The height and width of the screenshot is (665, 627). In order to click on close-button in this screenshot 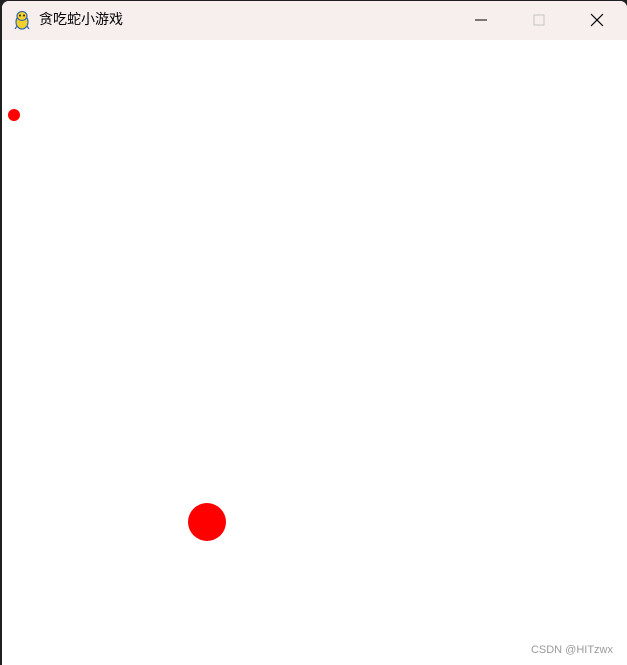, I will do `click(597, 20)`.